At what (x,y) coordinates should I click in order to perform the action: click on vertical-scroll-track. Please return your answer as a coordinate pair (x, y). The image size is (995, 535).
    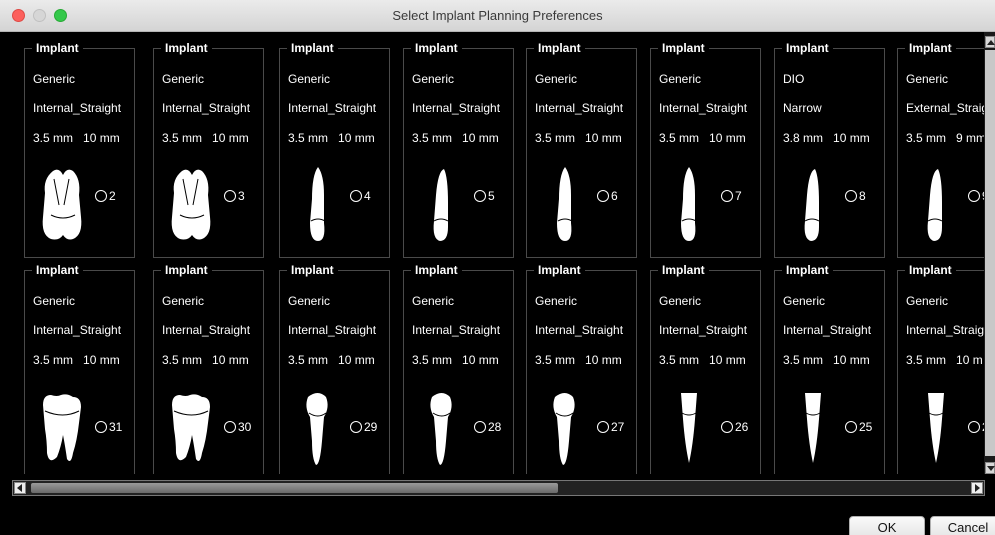
    Looking at the image, I should click on (990, 253).